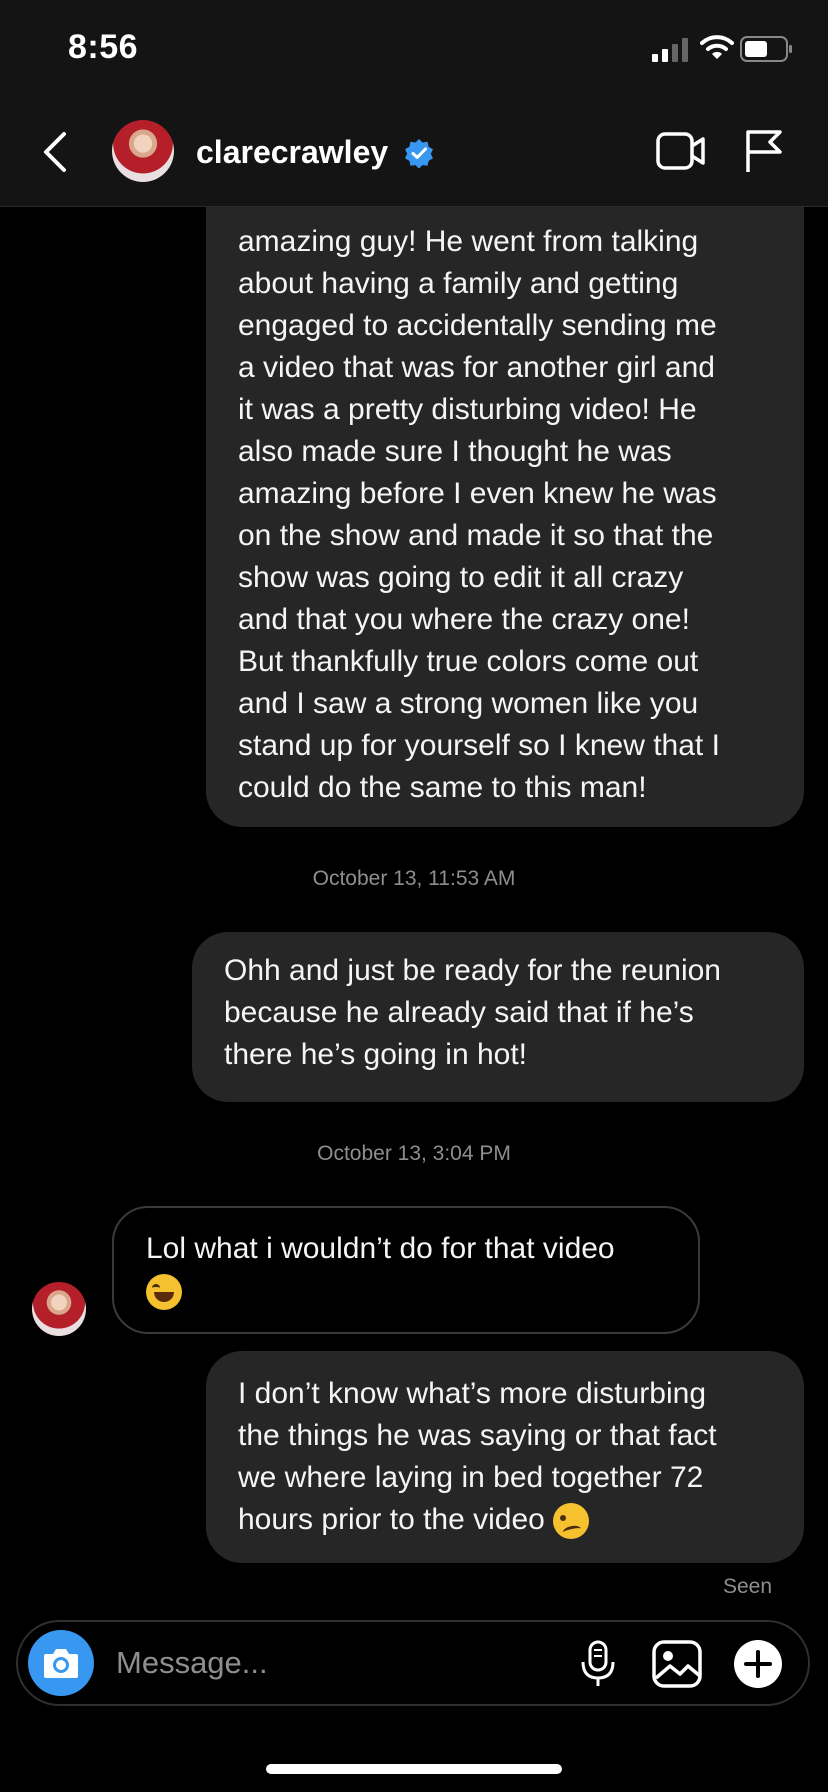 The image size is (828, 1792). What do you see at coordinates (747, 1586) in the screenshot?
I see `seen-status: Seen` at bounding box center [747, 1586].